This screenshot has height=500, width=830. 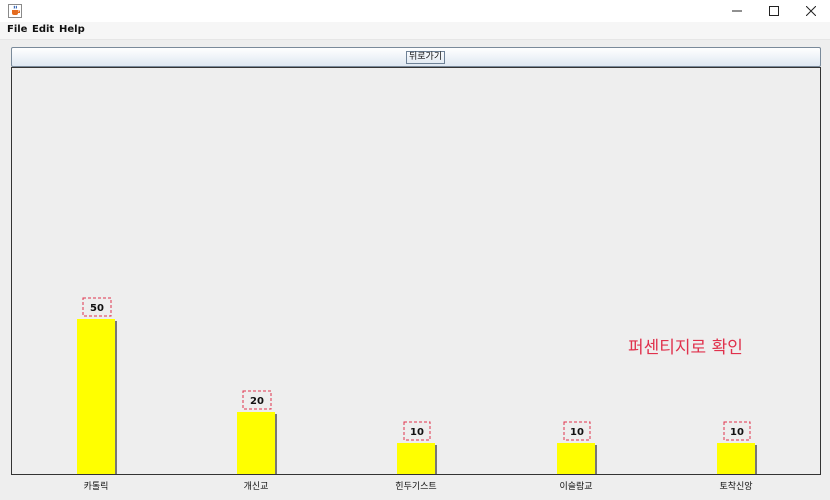 I want to click on maximize-icon, so click(x=774, y=11).